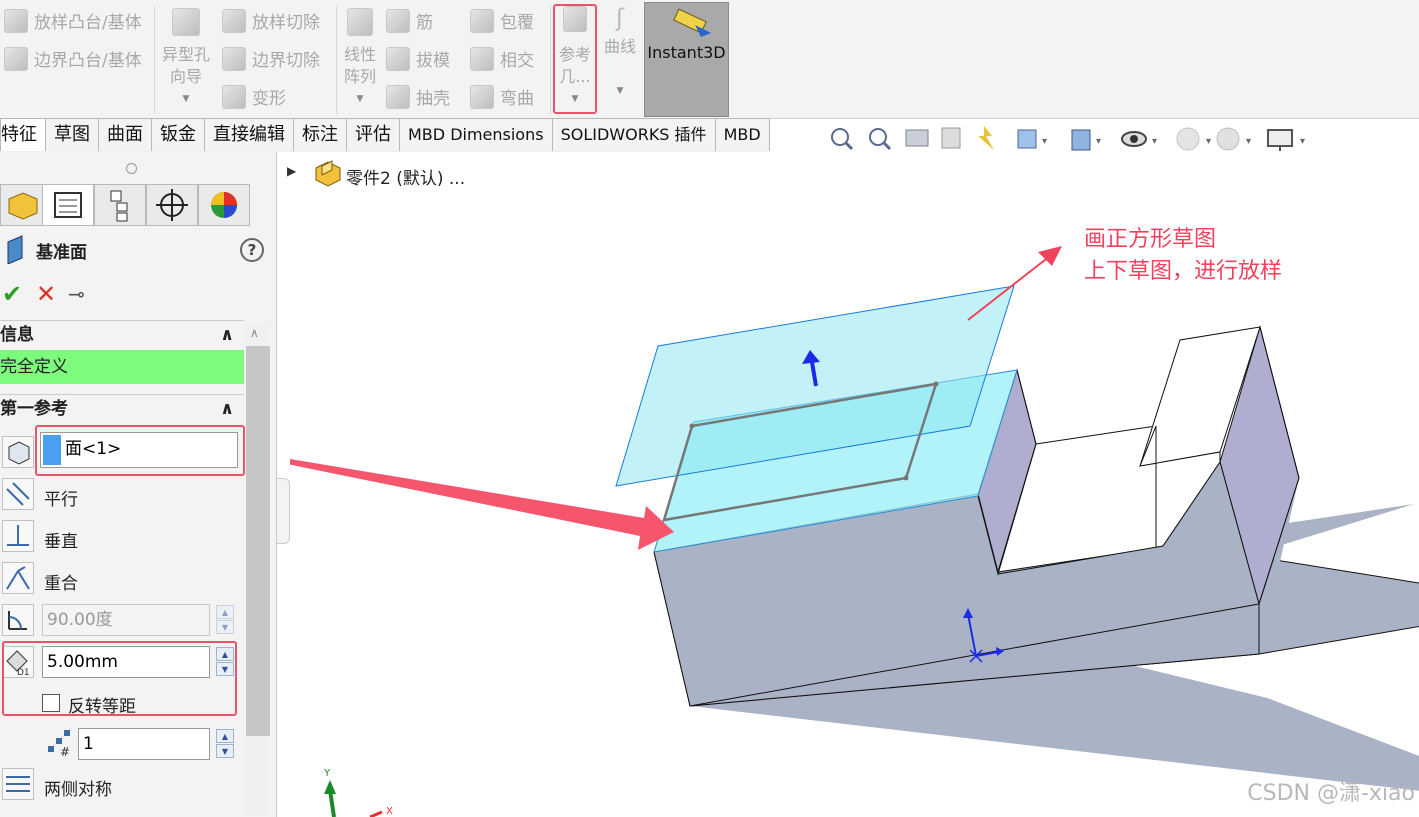 The image size is (1419, 817). Describe the element at coordinates (122, 367) in the screenshot. I see `status-message: 完全定义` at that location.